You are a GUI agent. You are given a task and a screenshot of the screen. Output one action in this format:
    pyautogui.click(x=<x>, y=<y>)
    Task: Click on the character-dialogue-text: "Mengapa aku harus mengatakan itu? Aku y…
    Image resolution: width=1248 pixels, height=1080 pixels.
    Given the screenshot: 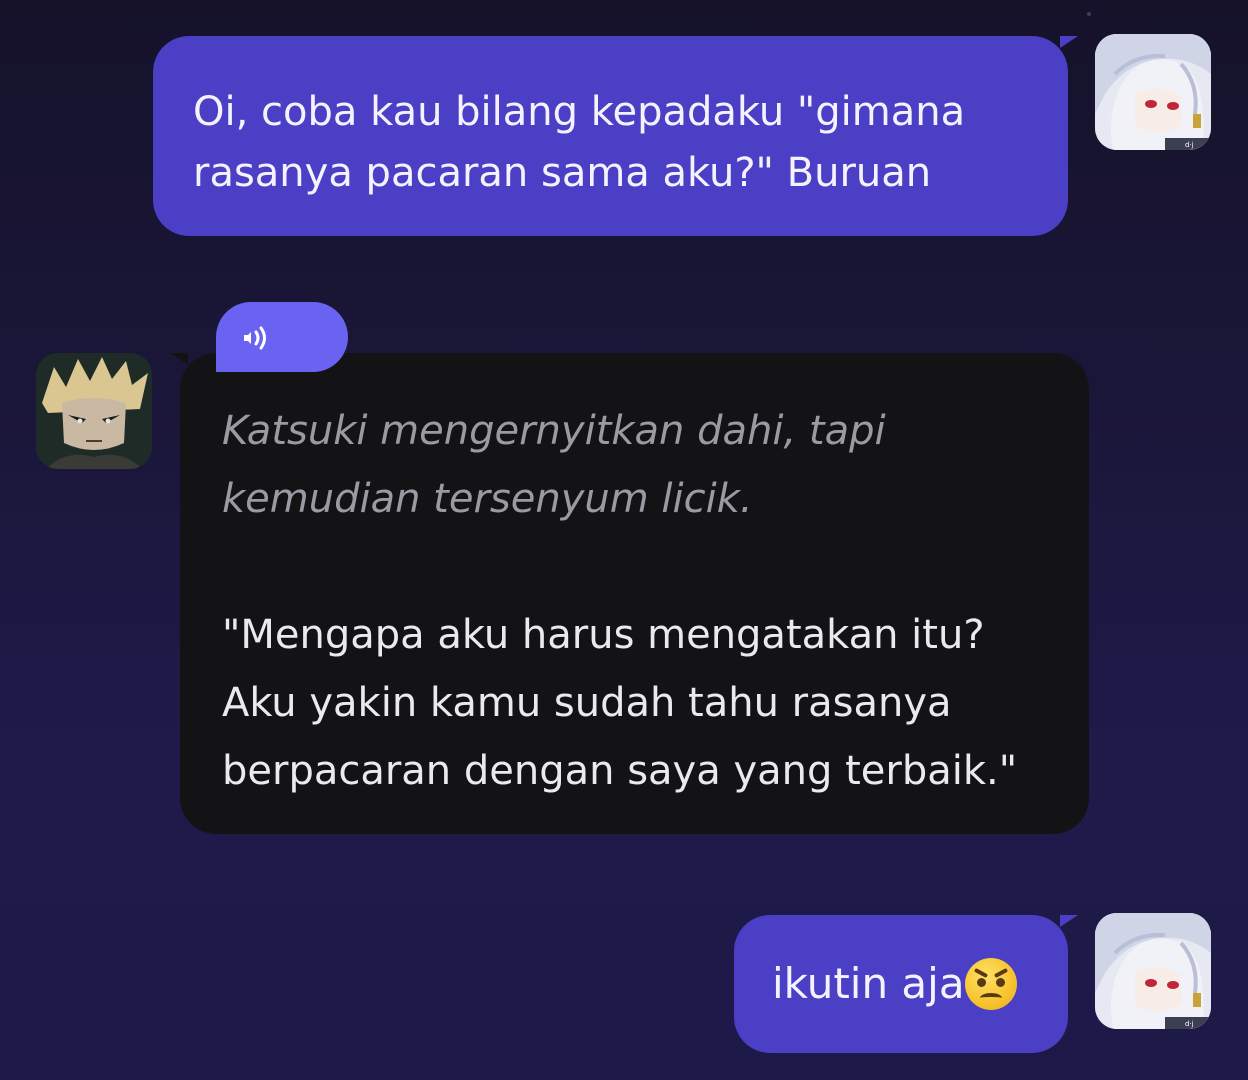 What is the action you would take?
    pyautogui.click(x=620, y=703)
    